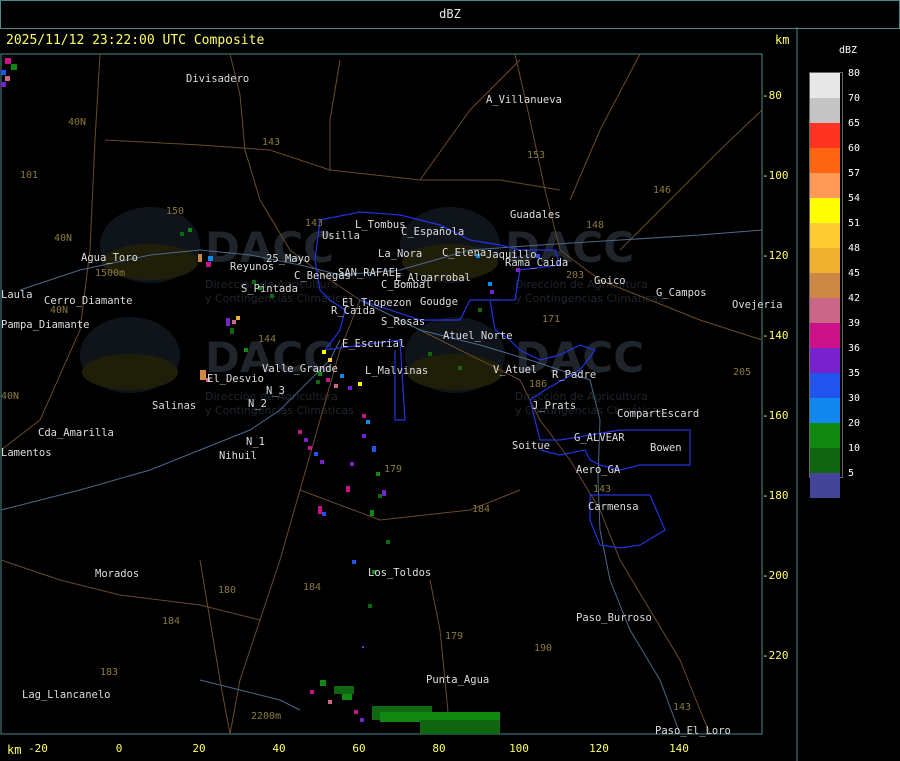 This screenshot has width=900, height=761. I want to click on y-tick-label: -80, so click(772, 95).